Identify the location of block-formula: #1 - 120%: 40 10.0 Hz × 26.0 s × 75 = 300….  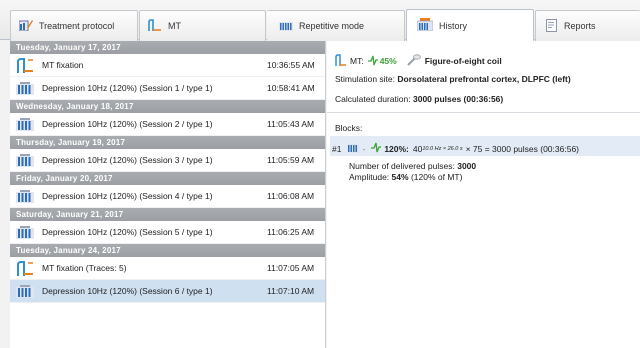
(455, 148).